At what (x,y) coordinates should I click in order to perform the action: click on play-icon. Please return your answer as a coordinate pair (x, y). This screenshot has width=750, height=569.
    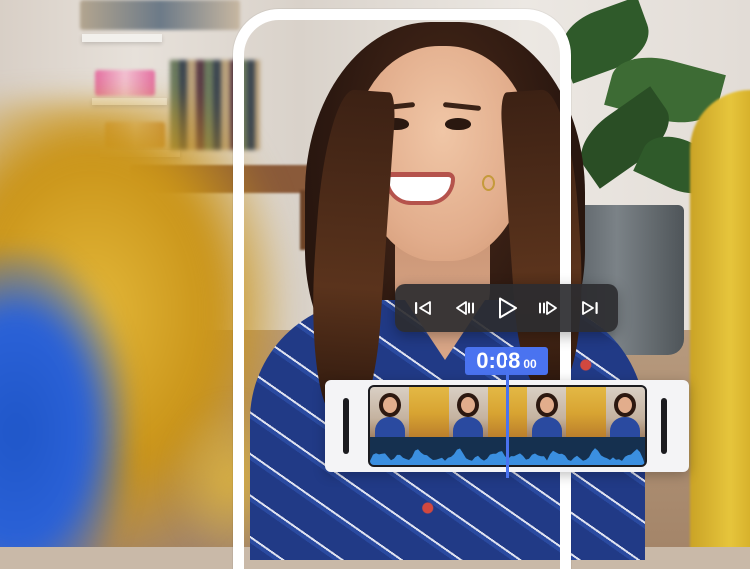
    Looking at the image, I should click on (507, 308).